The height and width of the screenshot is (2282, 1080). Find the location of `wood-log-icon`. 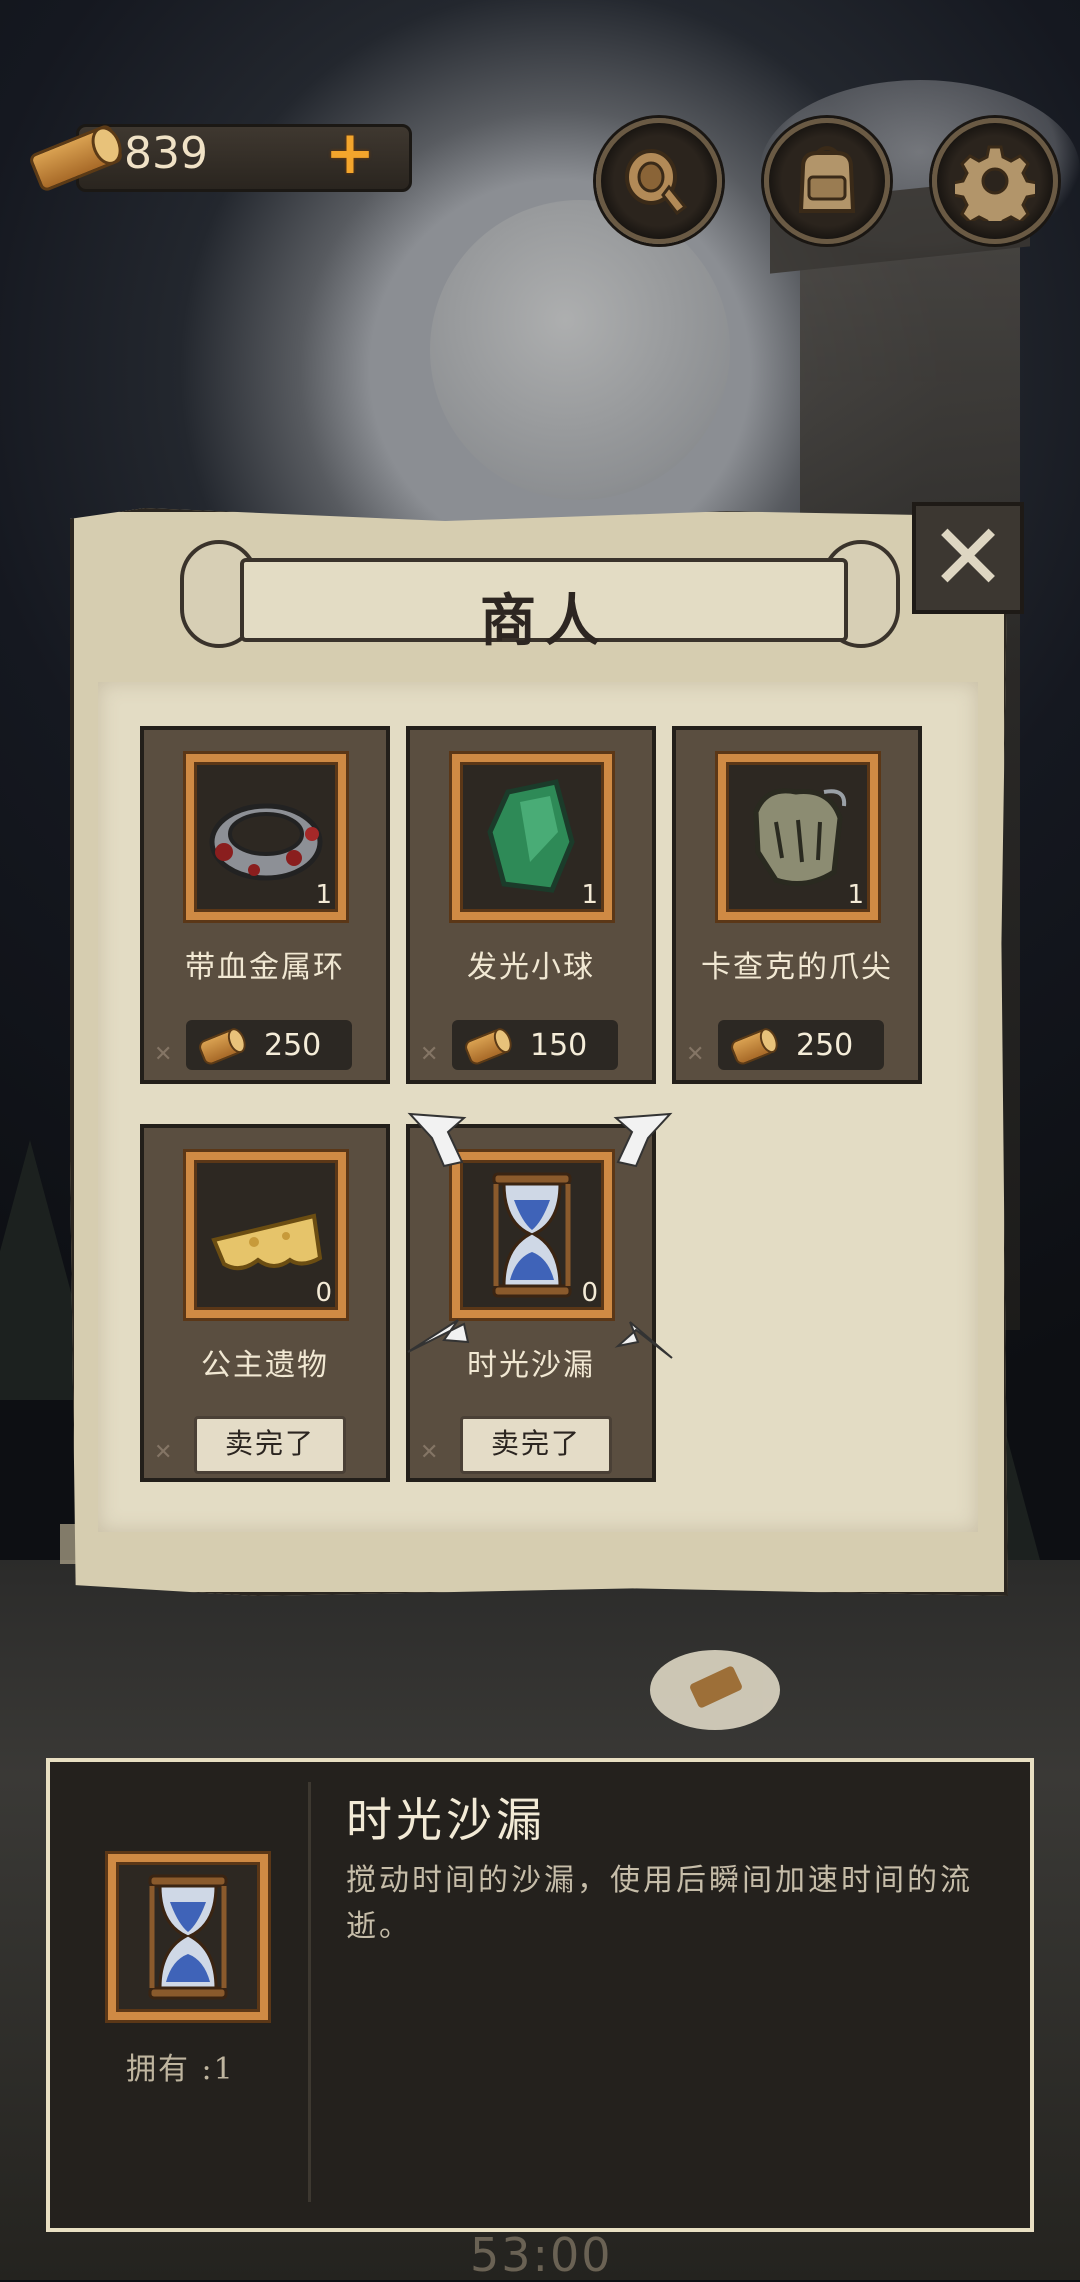

wood-log-icon is located at coordinates (75, 158).